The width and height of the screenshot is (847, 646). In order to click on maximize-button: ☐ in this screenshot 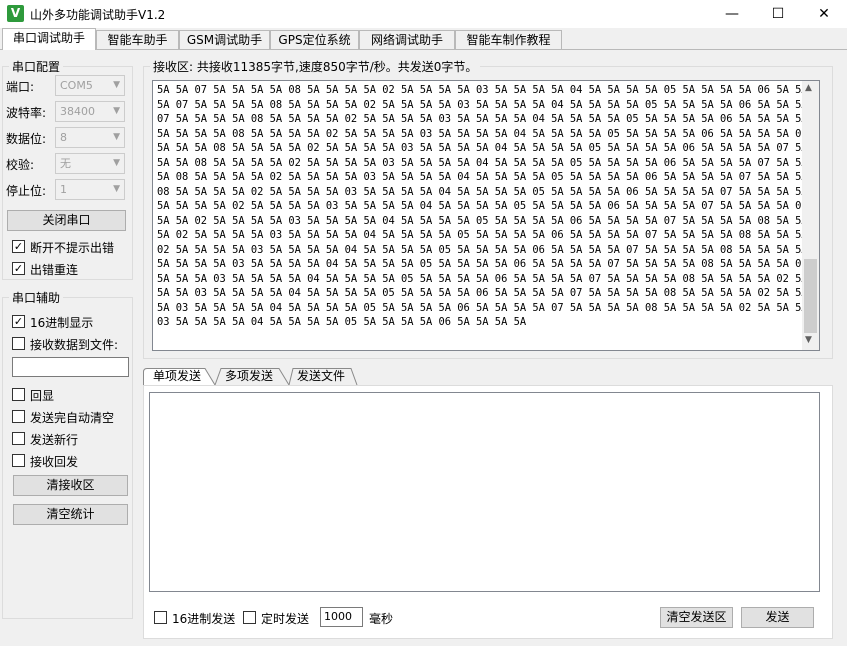, I will do `click(778, 14)`.